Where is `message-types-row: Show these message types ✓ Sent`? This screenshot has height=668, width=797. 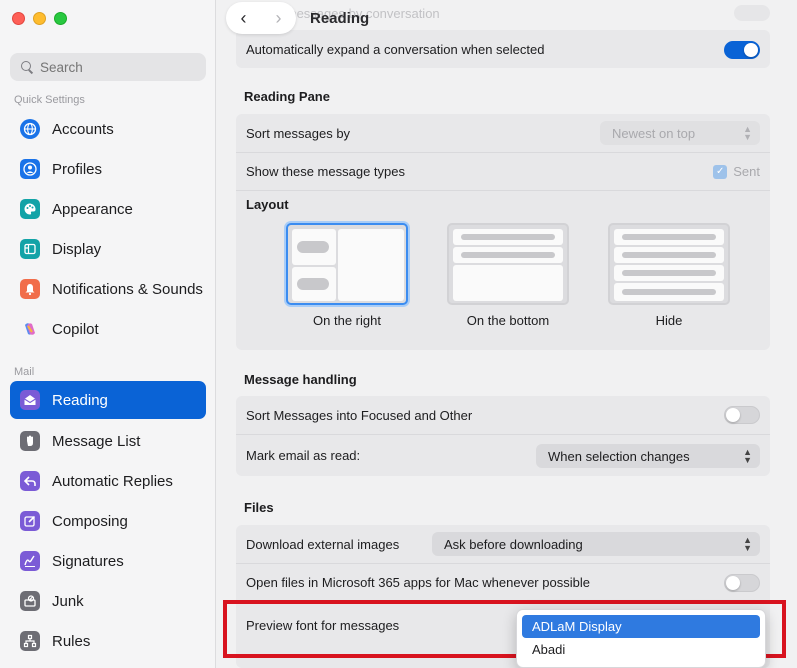
message-types-row: Show these message types ✓ Sent is located at coordinates (503, 171).